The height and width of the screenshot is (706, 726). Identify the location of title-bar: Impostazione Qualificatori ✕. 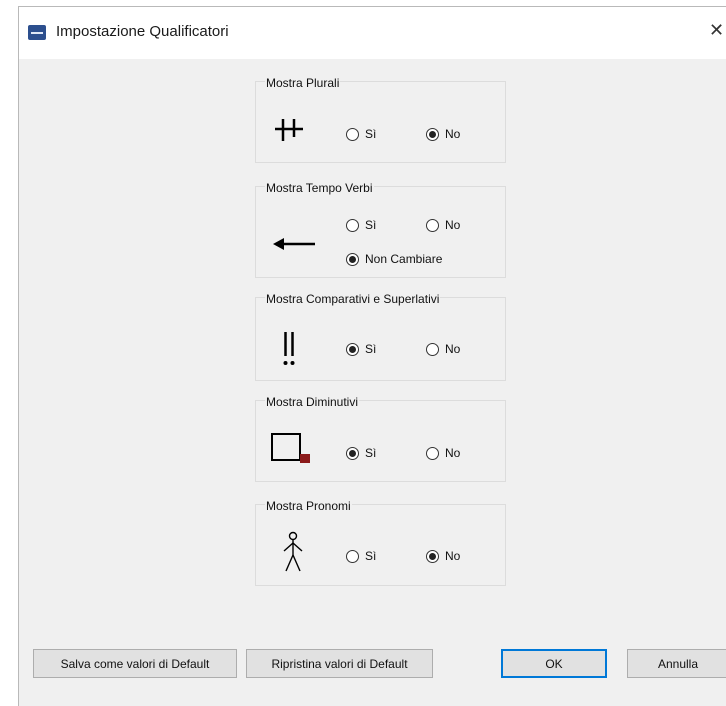
(372, 33).